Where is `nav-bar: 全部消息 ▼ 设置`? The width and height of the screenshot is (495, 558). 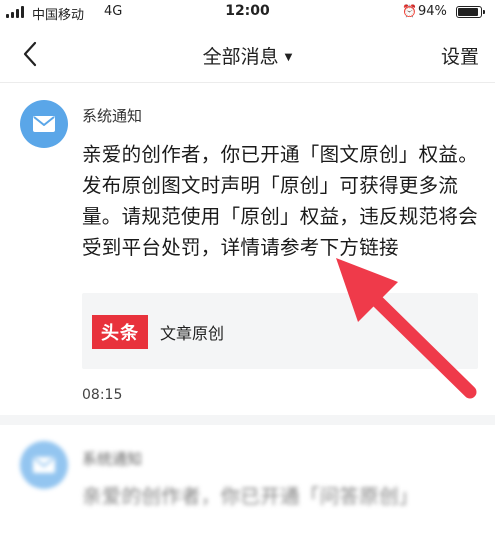 nav-bar: 全部消息 ▼ 设置 is located at coordinates (247, 54).